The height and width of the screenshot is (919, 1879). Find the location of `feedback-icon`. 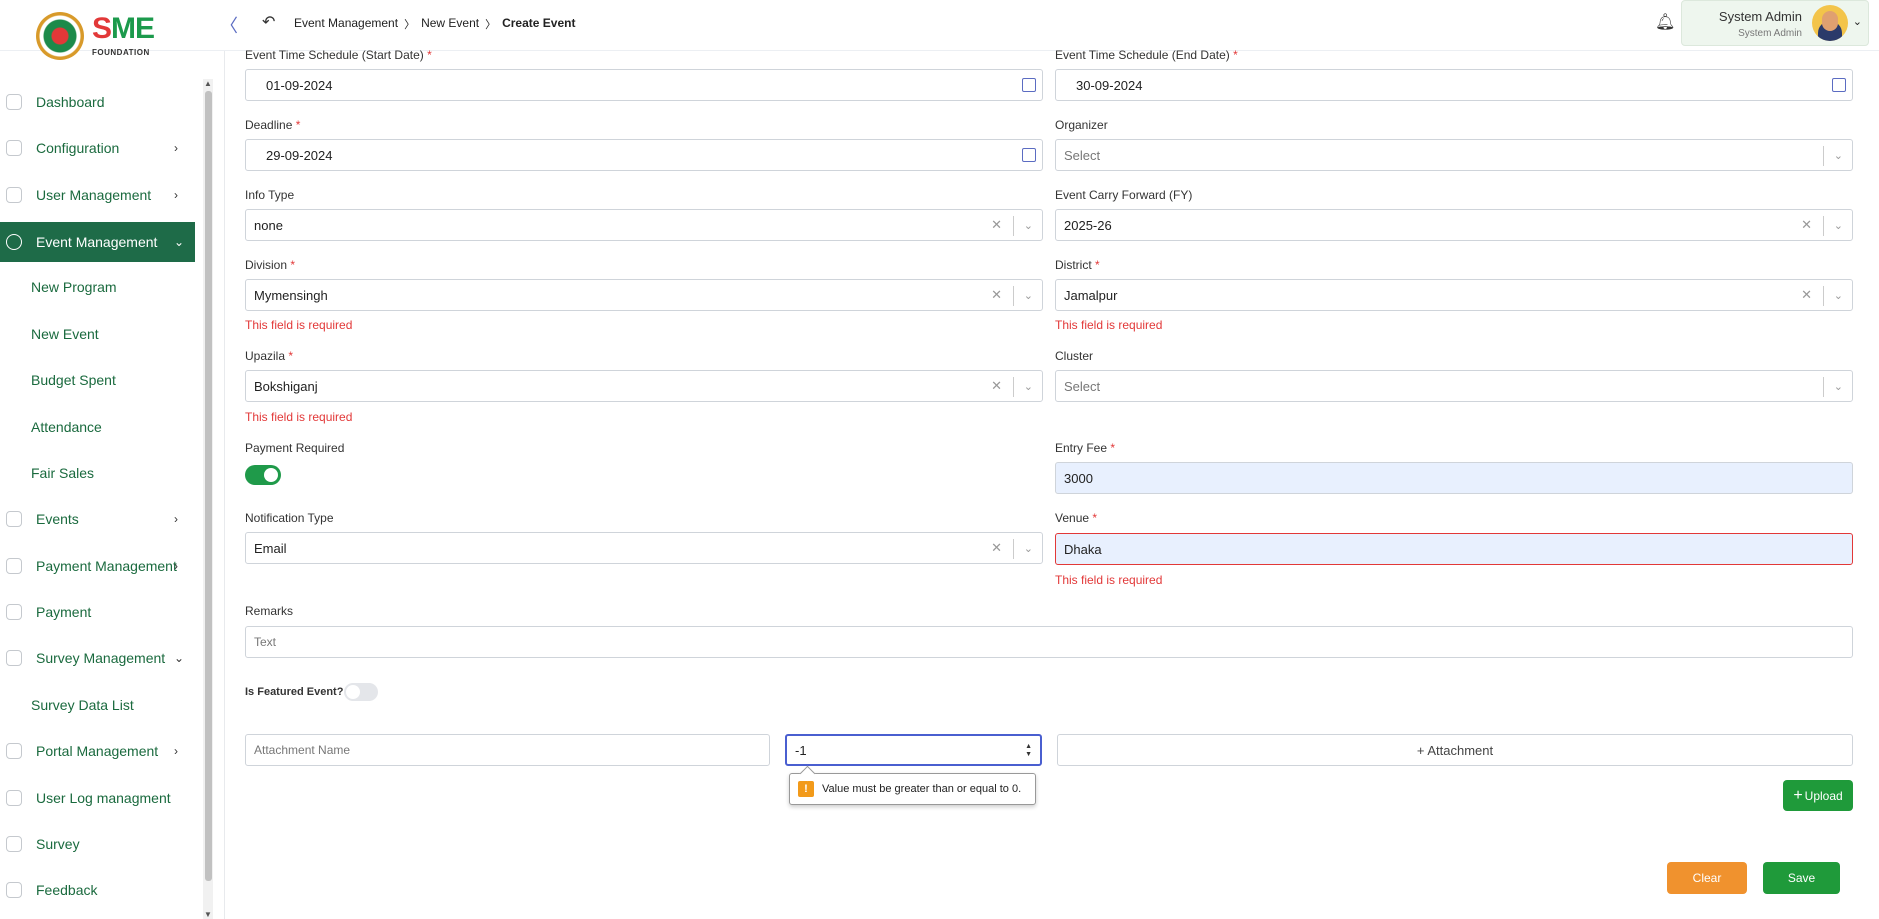

feedback-icon is located at coordinates (14, 890).